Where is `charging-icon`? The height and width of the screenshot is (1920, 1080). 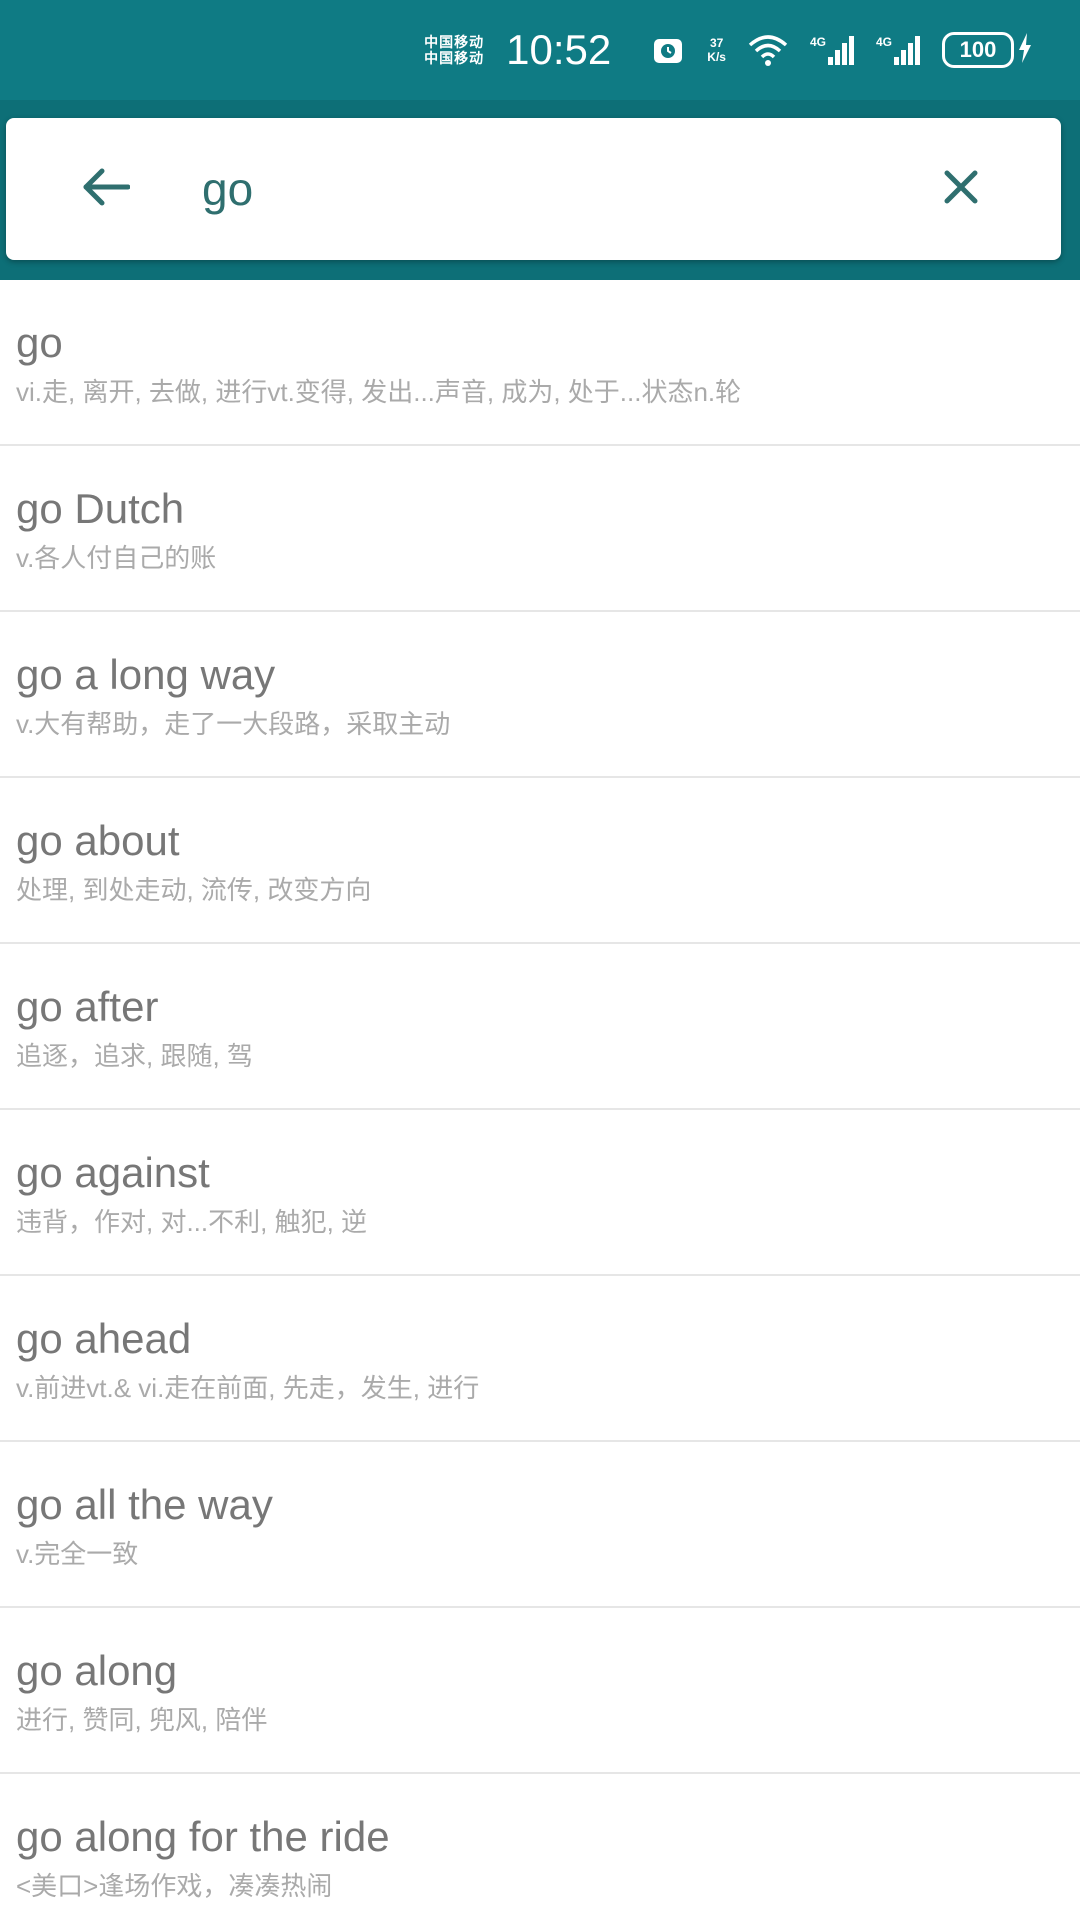
charging-icon is located at coordinates (1025, 50).